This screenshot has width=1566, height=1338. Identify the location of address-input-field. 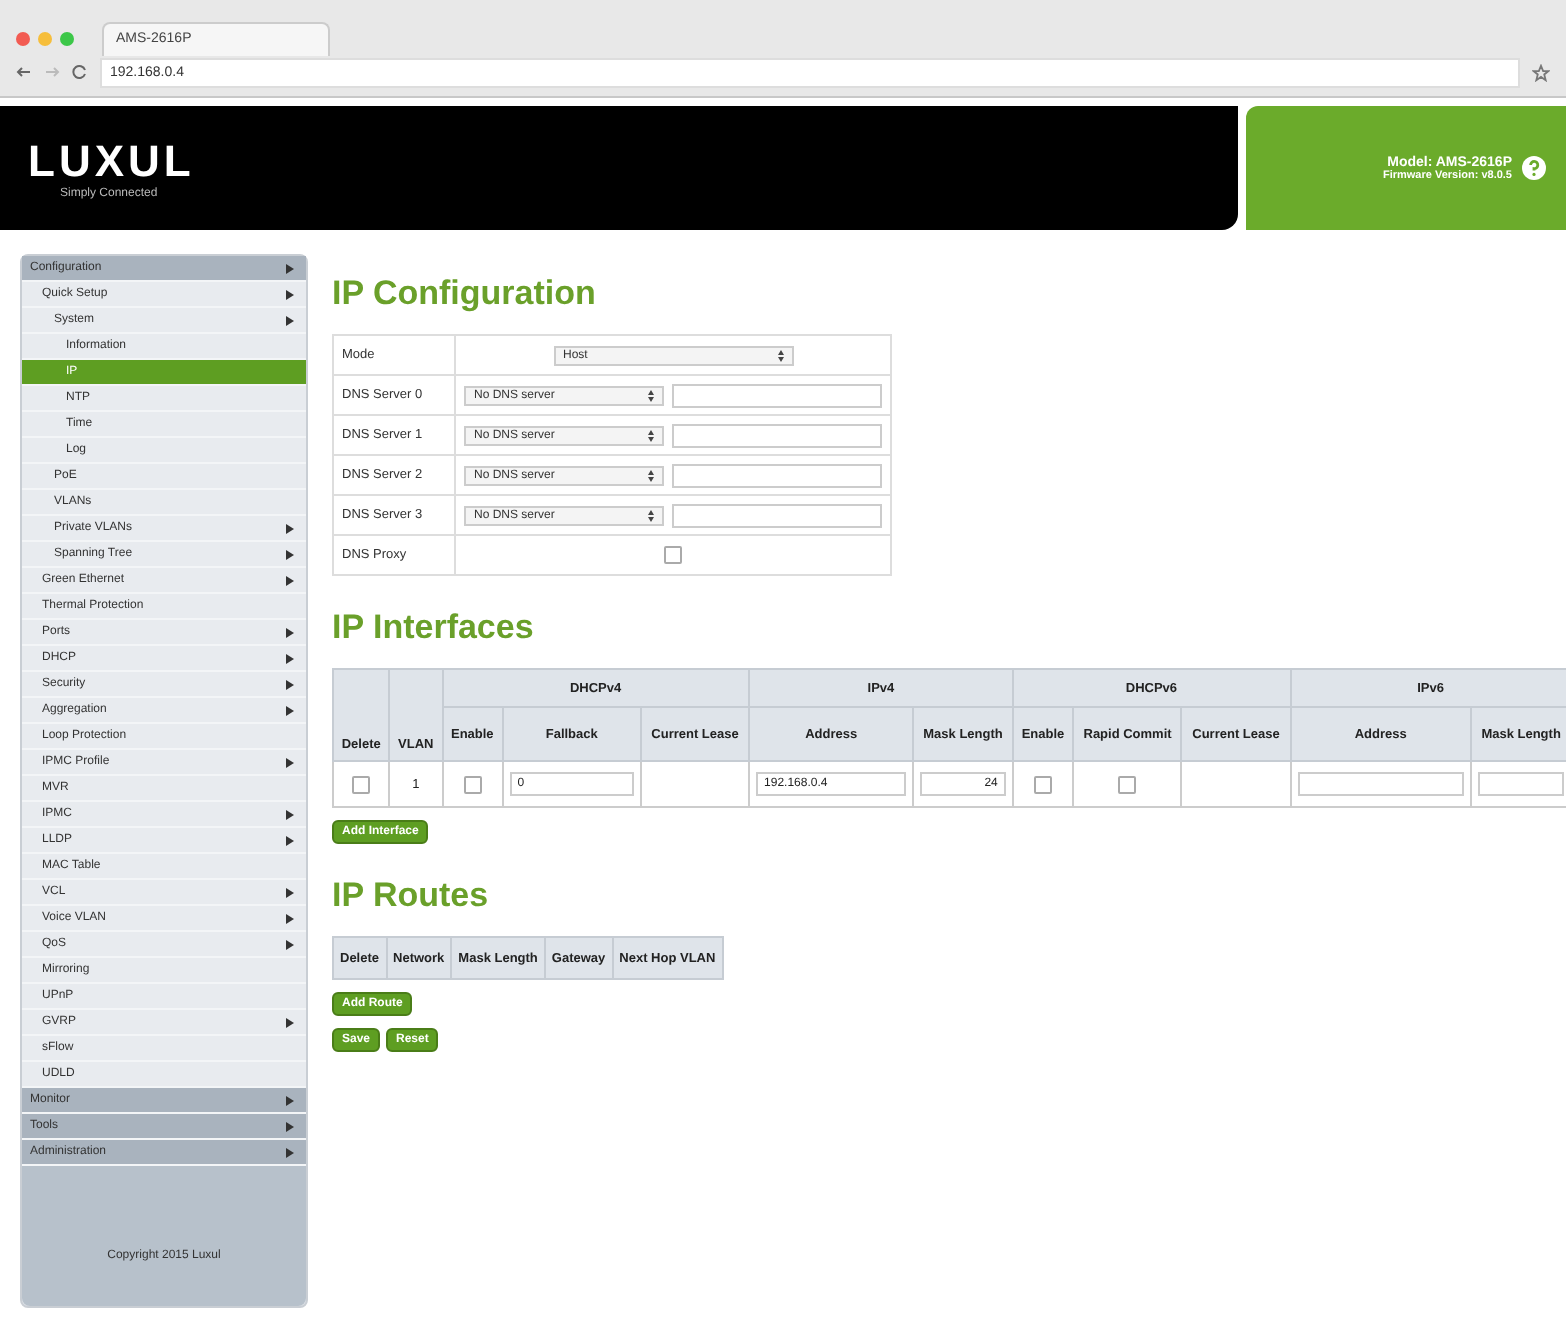
(1381, 784).